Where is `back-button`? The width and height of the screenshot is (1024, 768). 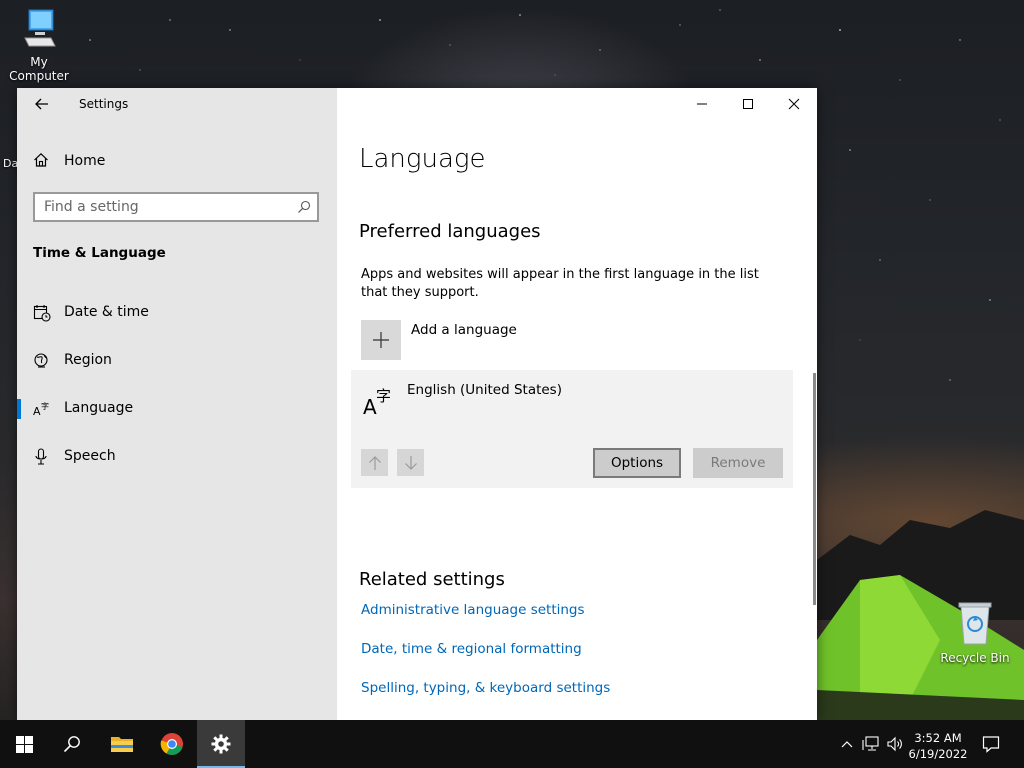
back-button is located at coordinates (42, 104).